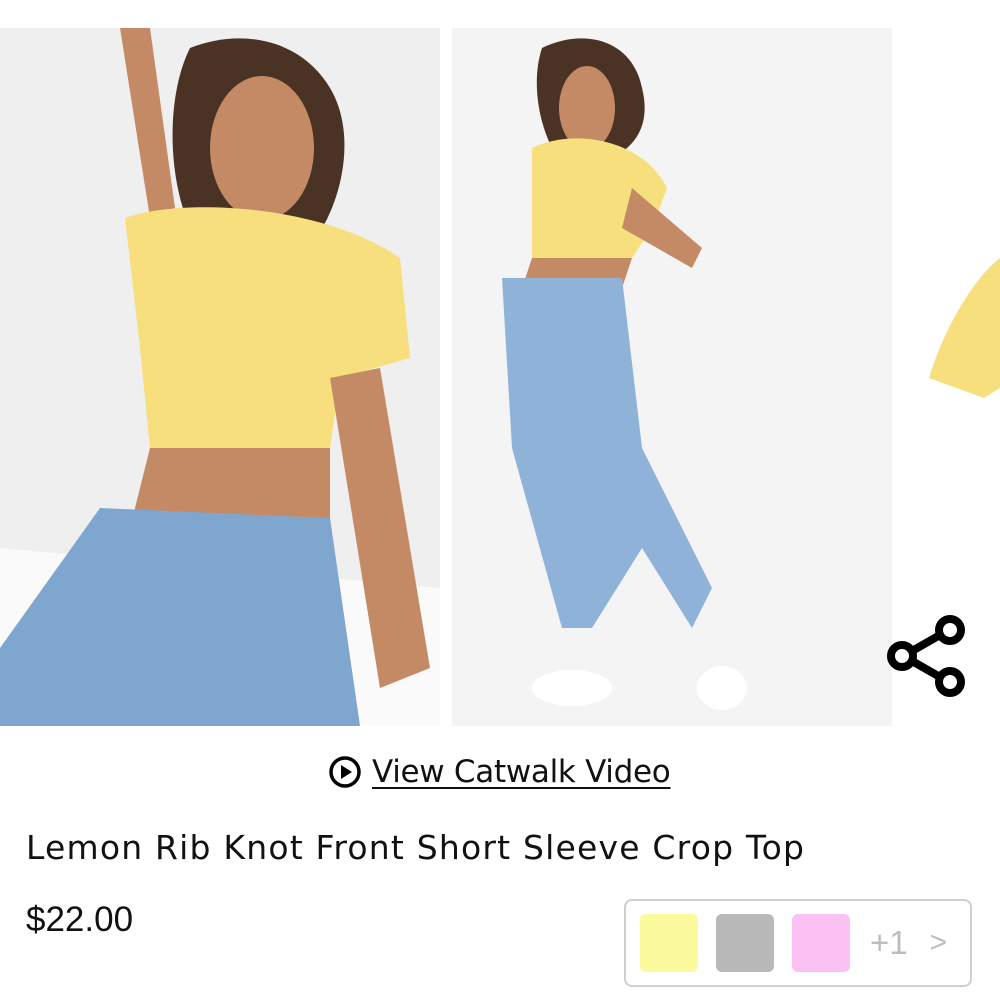 The image size is (1000, 1000). What do you see at coordinates (889, 942) in the screenshot?
I see `more-colors-count: +1` at bounding box center [889, 942].